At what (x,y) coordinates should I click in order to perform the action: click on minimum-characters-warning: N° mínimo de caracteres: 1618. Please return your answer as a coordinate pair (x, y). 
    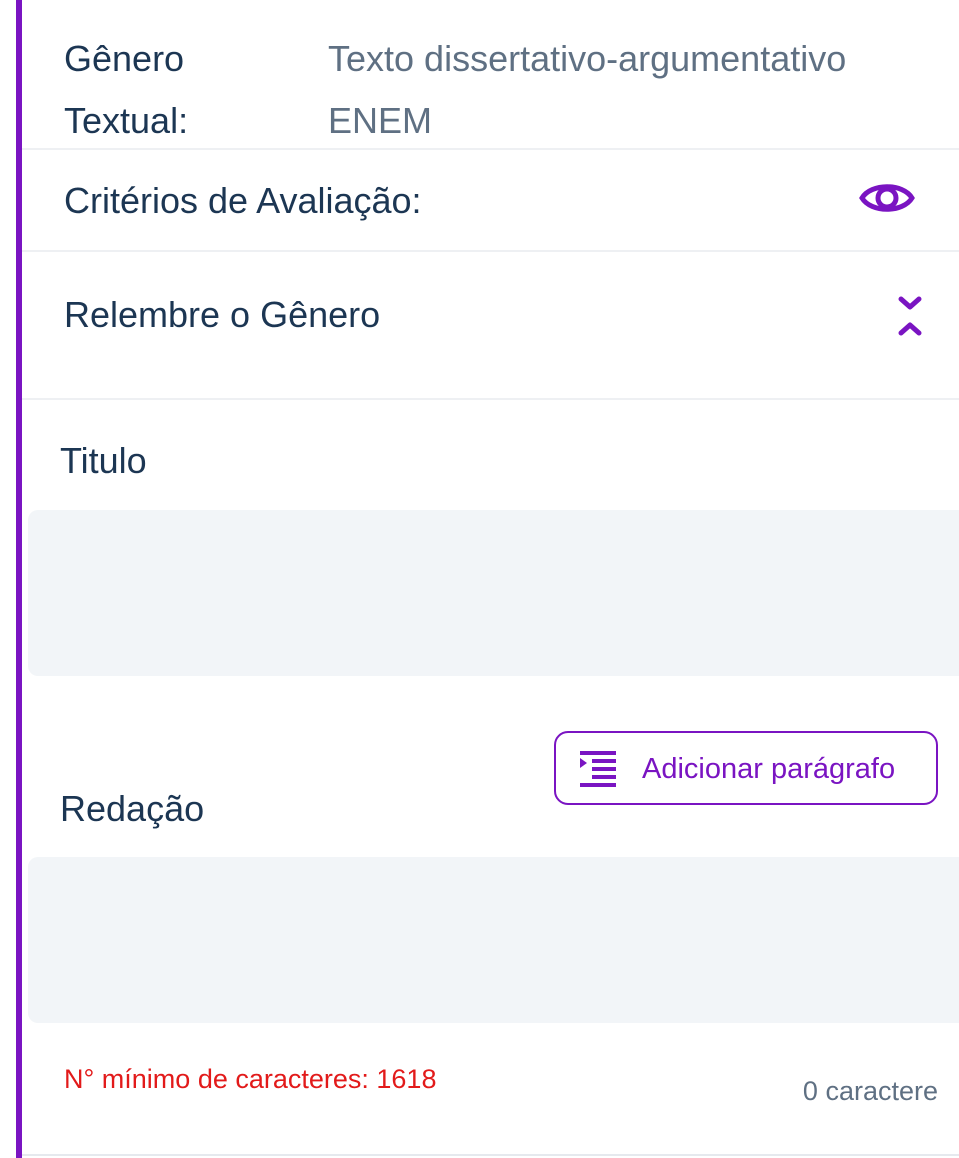
    Looking at the image, I should click on (250, 1079).